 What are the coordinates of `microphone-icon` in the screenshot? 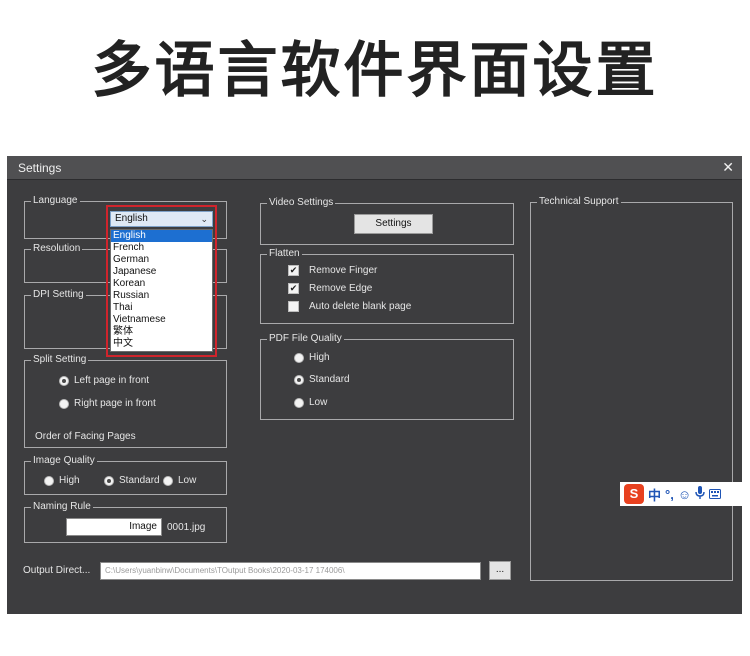 It's located at (700, 494).